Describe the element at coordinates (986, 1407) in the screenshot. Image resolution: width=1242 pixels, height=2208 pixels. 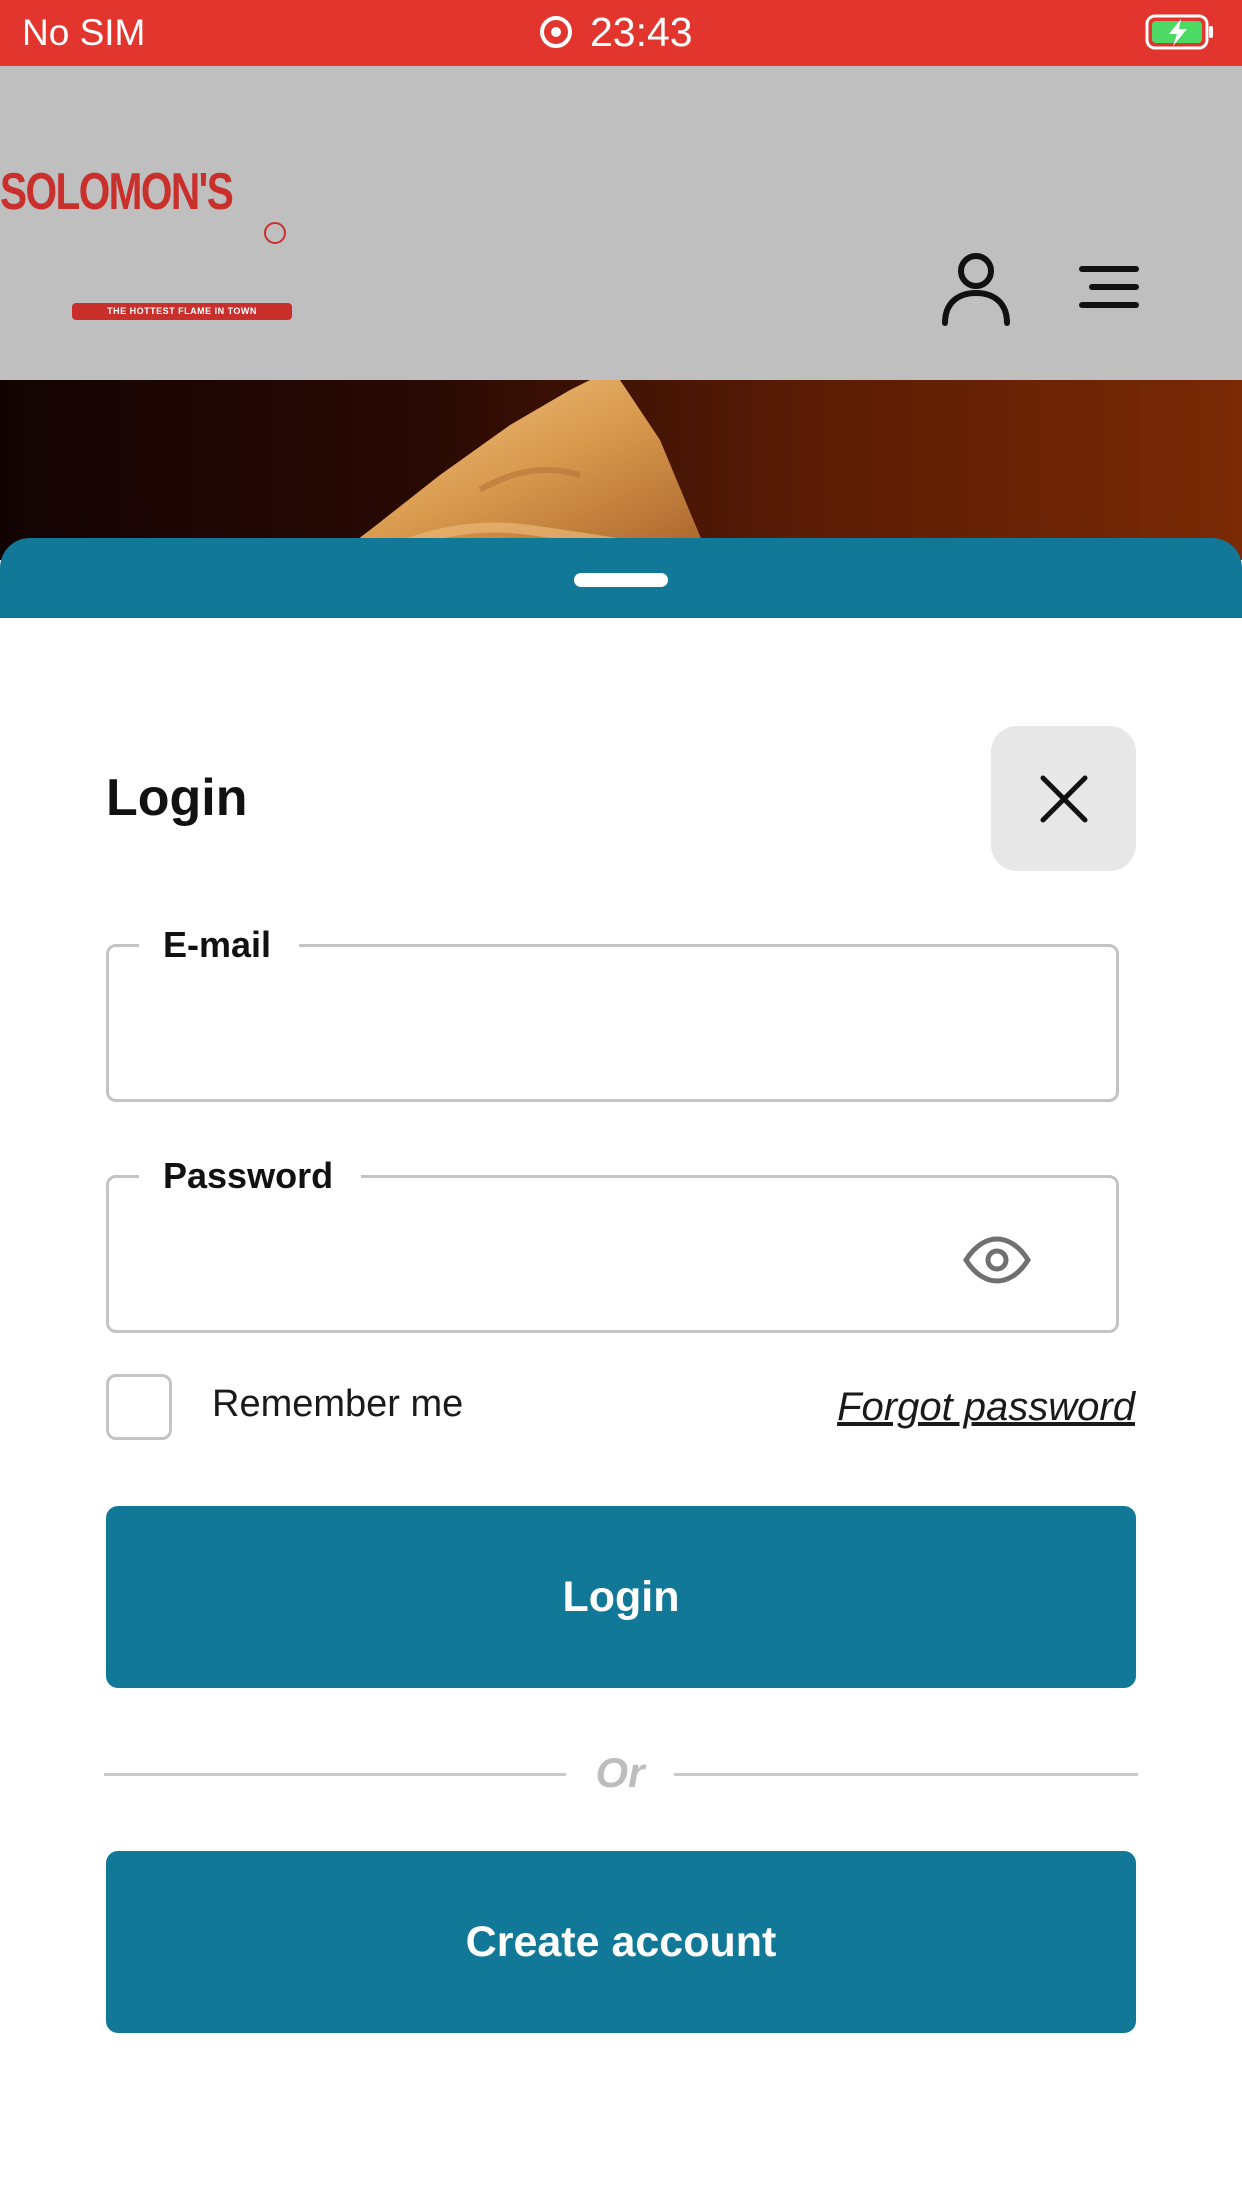
I see `forgot-password-link: Forgot password` at that location.